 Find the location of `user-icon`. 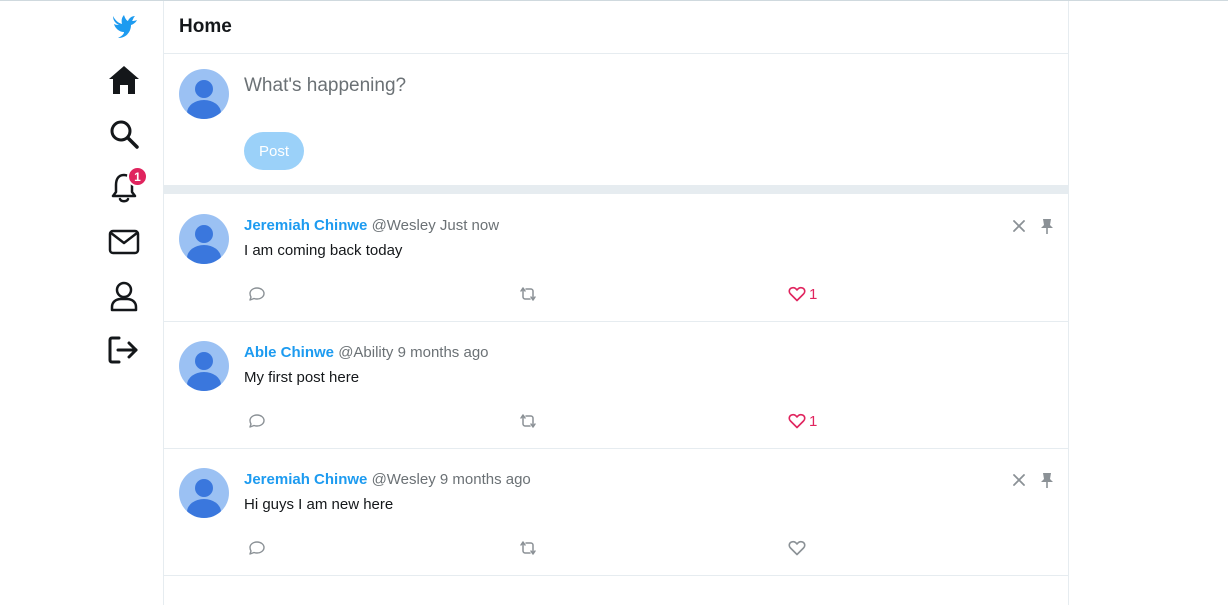

user-icon is located at coordinates (124, 296).